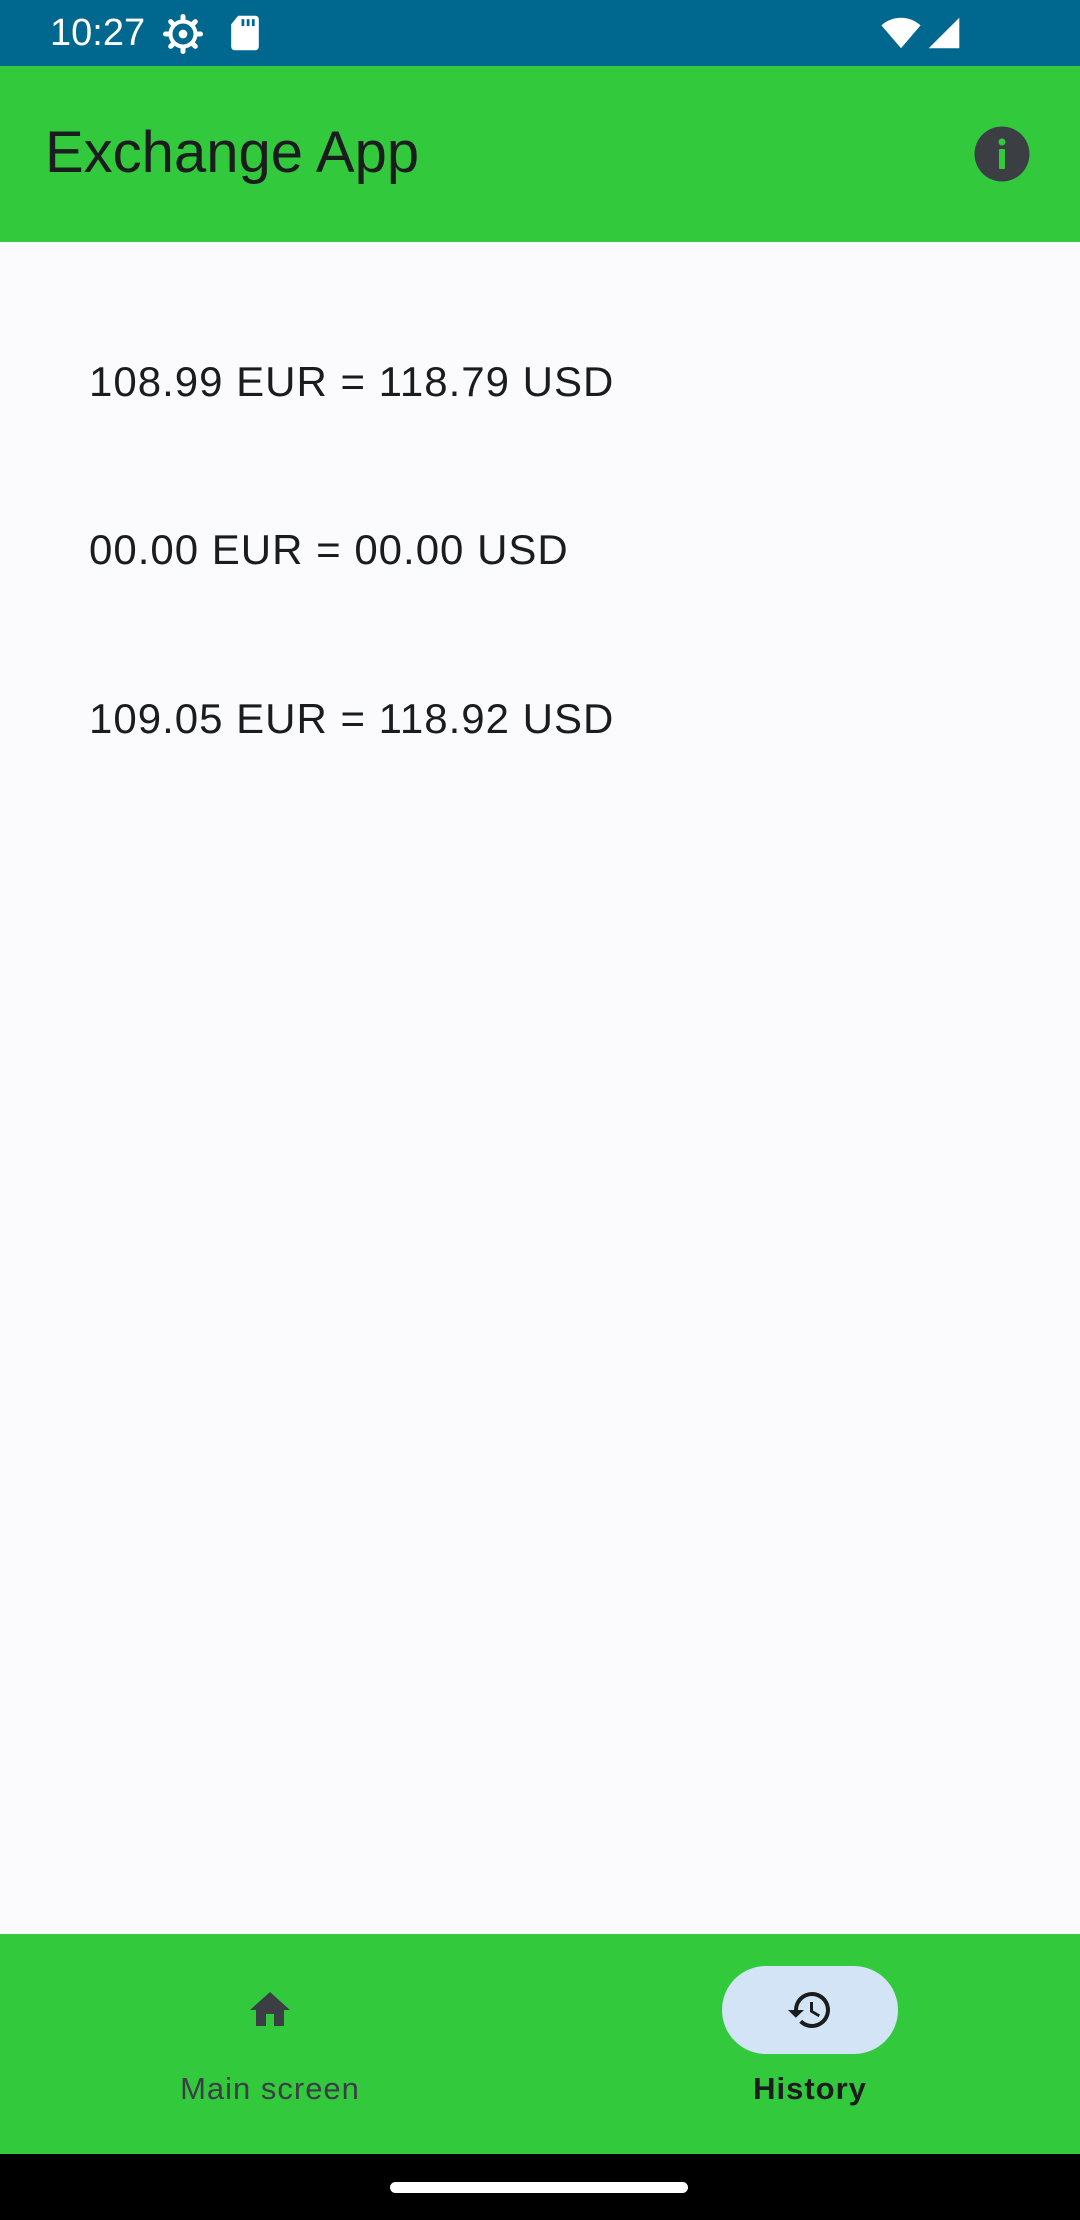  I want to click on nav-icon-container, so click(270, 2010).